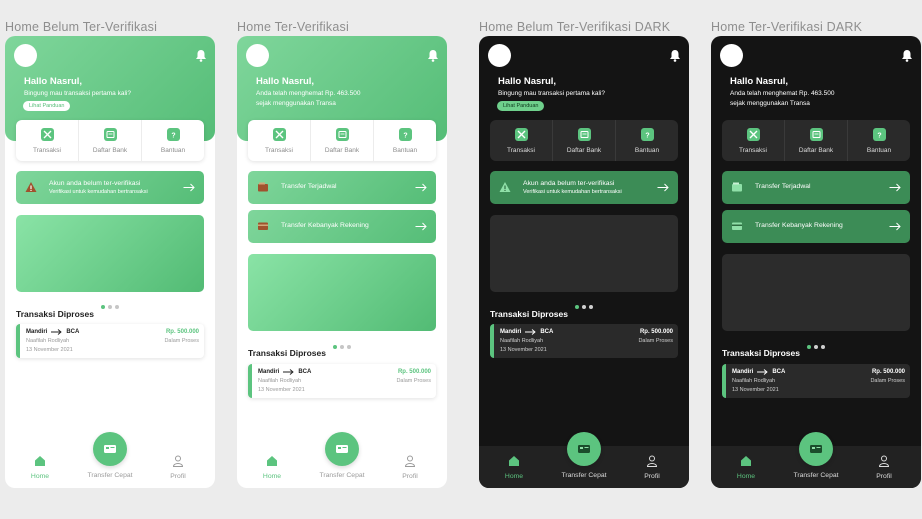 This screenshot has height=519, width=922. Describe the element at coordinates (182, 332) in the screenshot. I see `transaction-amount: Rp. 500.000` at that location.